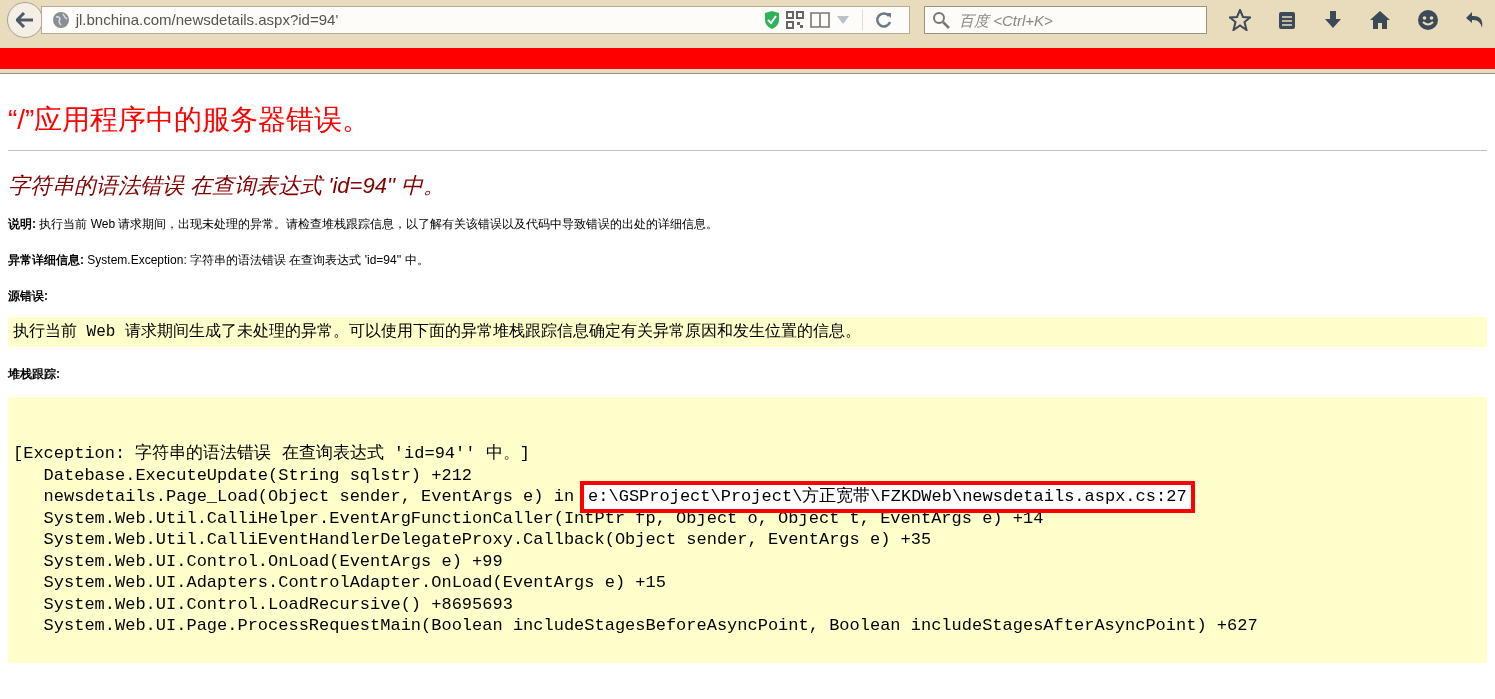 The image size is (1495, 699). What do you see at coordinates (487, 540) in the screenshot?
I see `stack-trace-line: System.Web.Util.CalliEventHandlerDelegateProxy.Callback(Object sender, EventArgs e) +35` at bounding box center [487, 540].